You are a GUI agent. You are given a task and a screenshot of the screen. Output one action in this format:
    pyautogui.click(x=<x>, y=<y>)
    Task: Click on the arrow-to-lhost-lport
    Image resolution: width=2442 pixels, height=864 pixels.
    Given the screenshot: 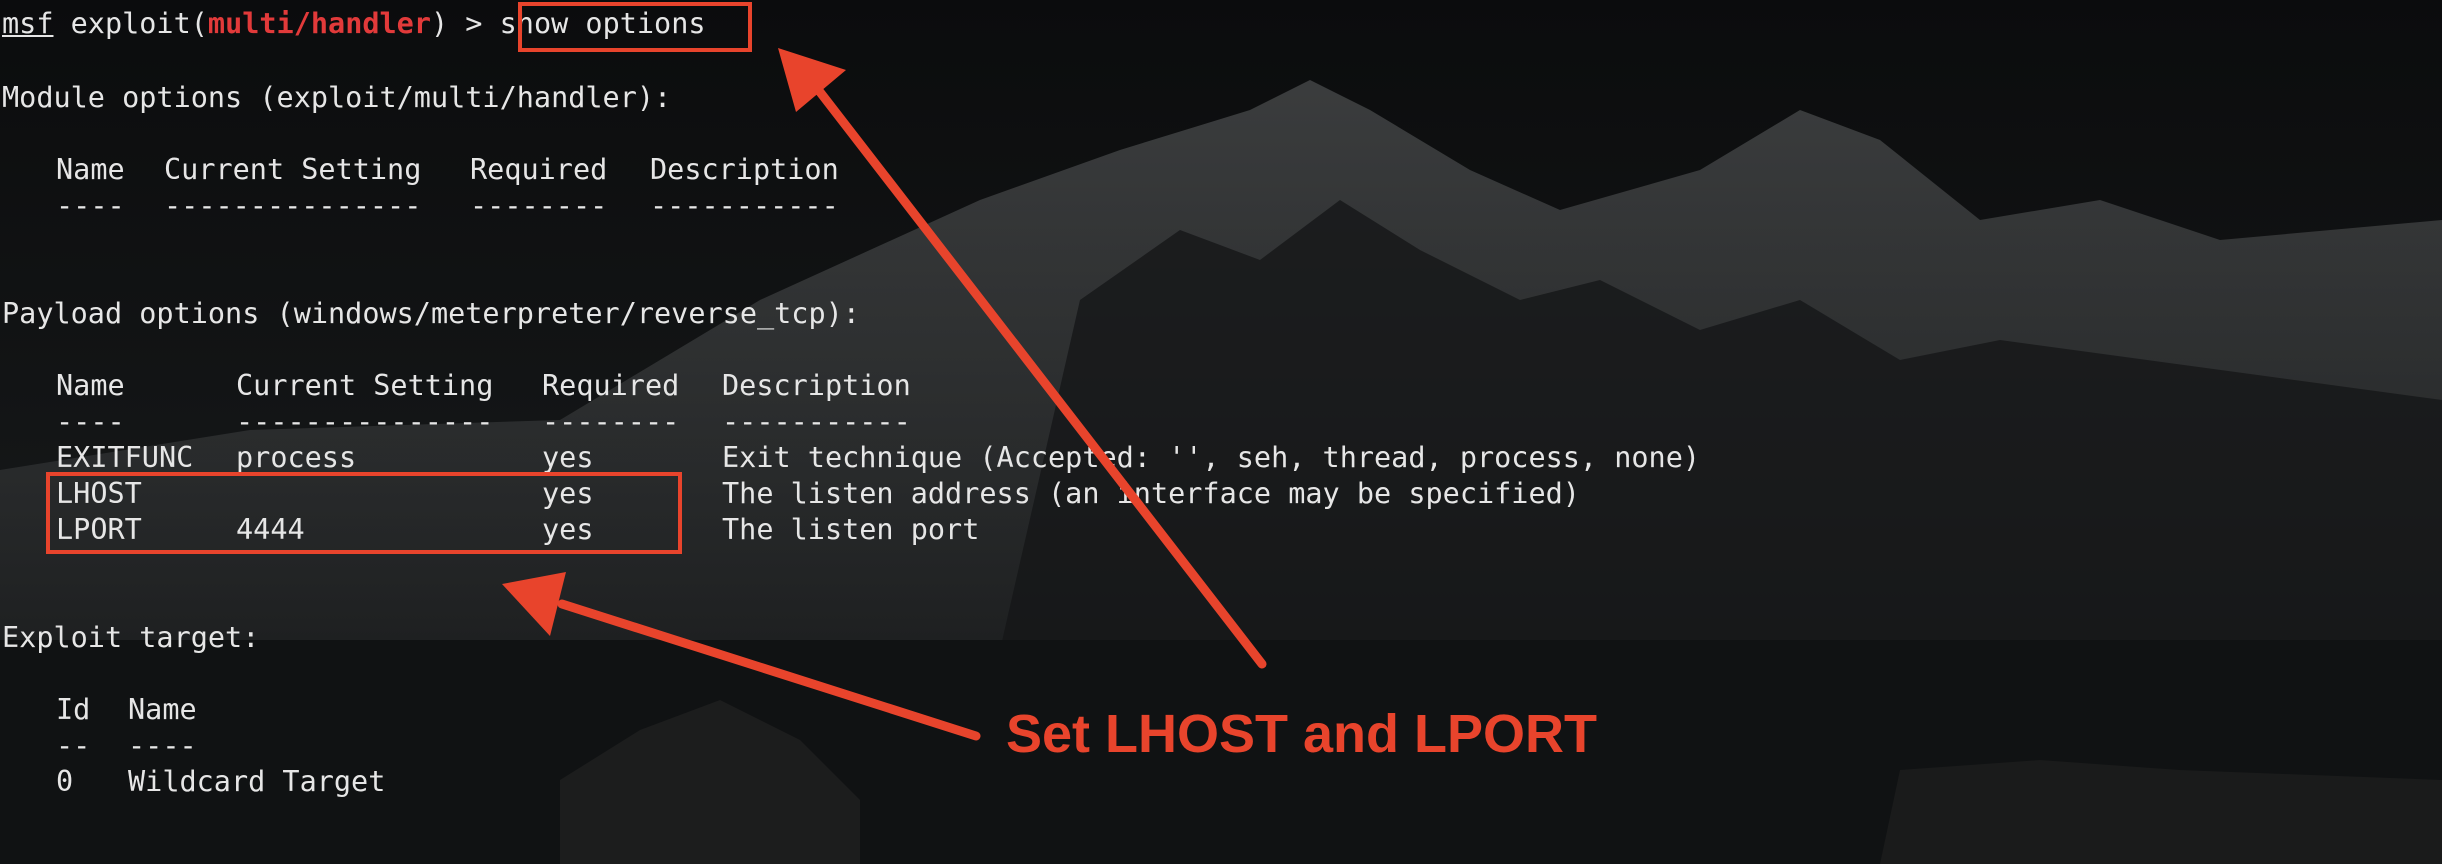 What is the action you would take?
    pyautogui.click(x=741, y=656)
    